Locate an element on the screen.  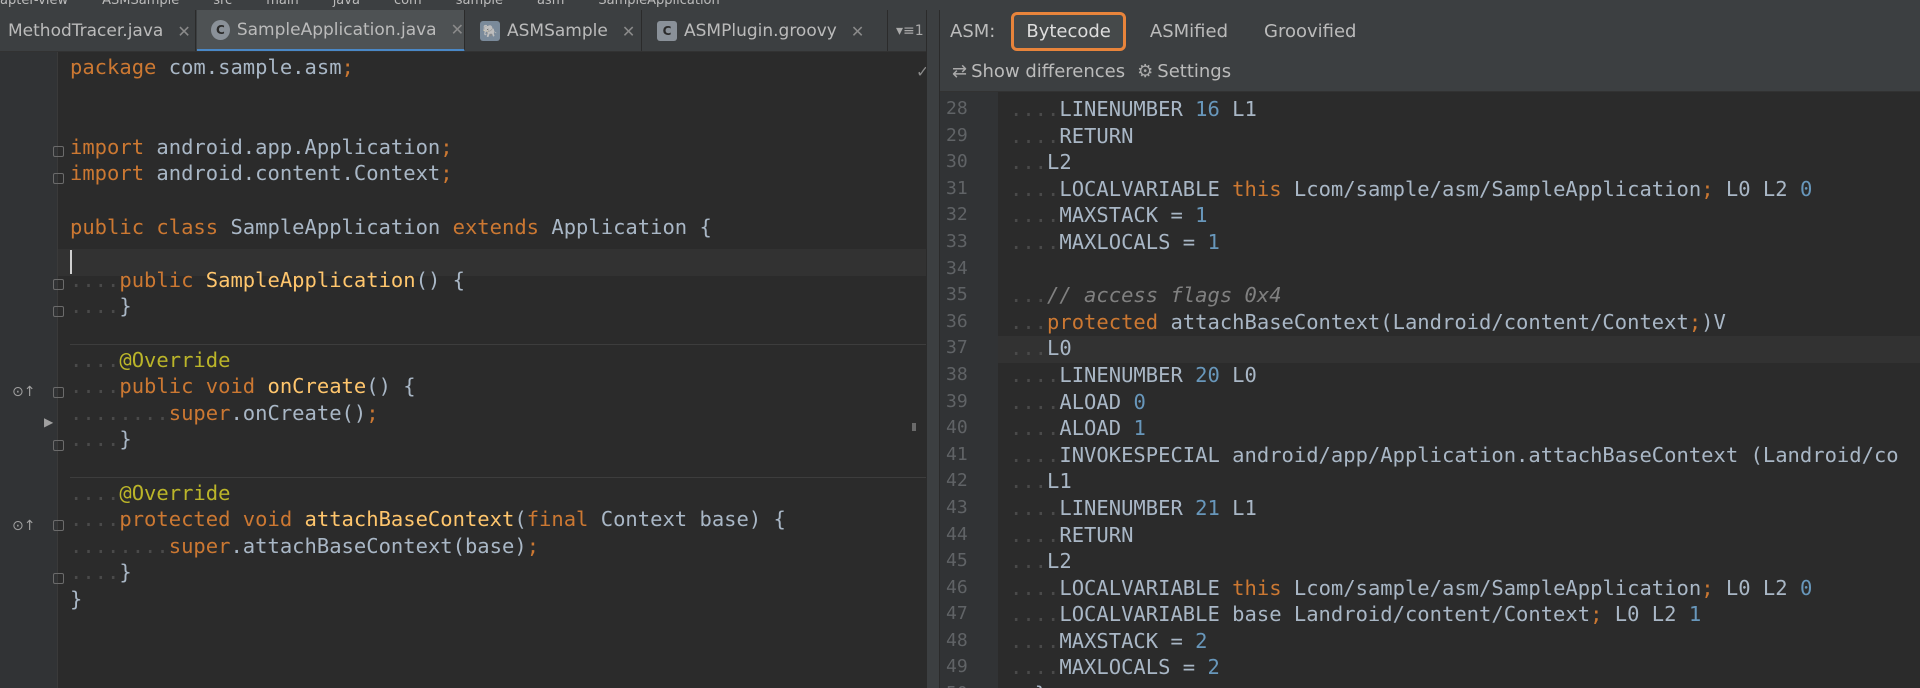
tab-sampleapplication: C SampleApplication.java ✕ is located at coordinates (331, 30).